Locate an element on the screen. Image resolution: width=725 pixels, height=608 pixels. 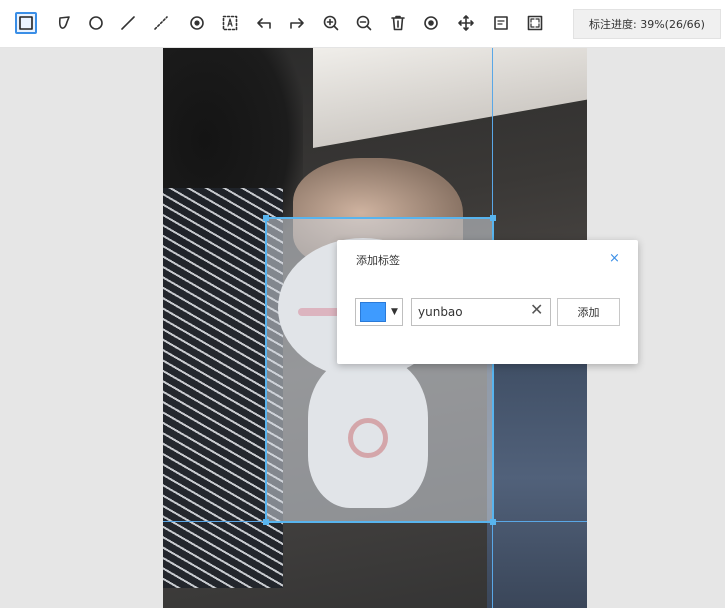
label-color-picker: ▼ is located at coordinates (379, 312).